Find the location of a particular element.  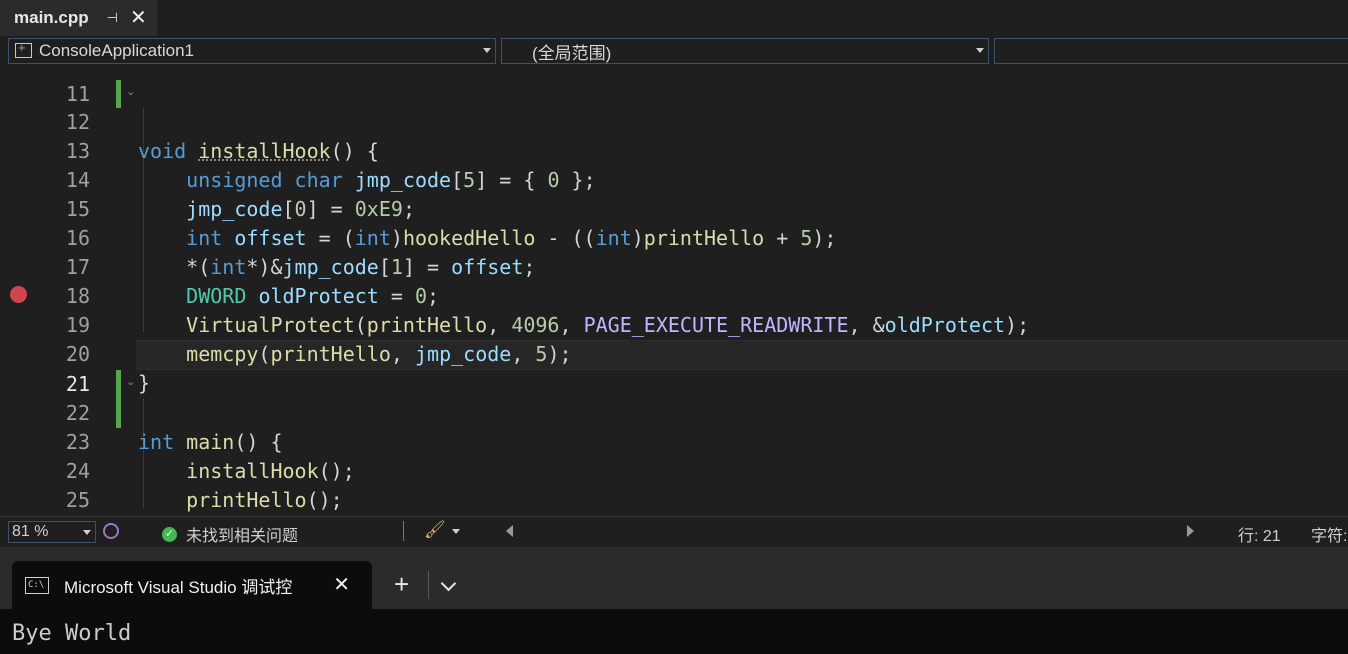

code-line: 12 void installHook() { is located at coordinates (674, 121).